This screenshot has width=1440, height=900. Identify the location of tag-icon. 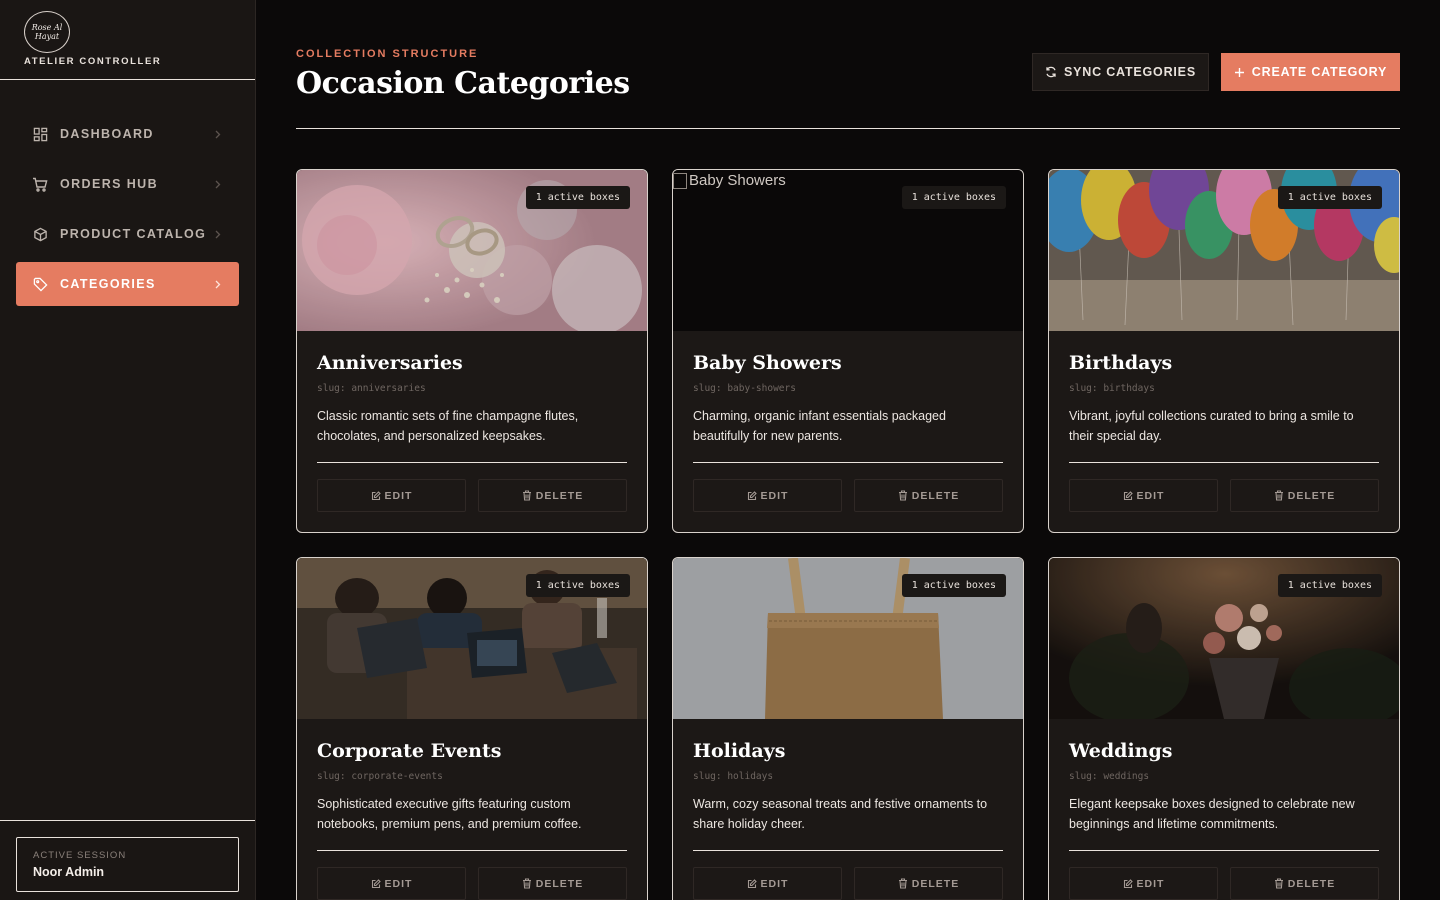
(40, 284).